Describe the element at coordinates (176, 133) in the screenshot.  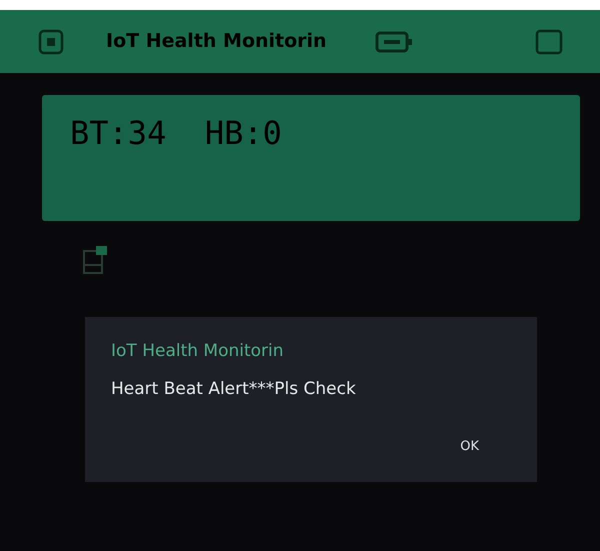
I see `lcd-text: BT:34 HB:0` at that location.